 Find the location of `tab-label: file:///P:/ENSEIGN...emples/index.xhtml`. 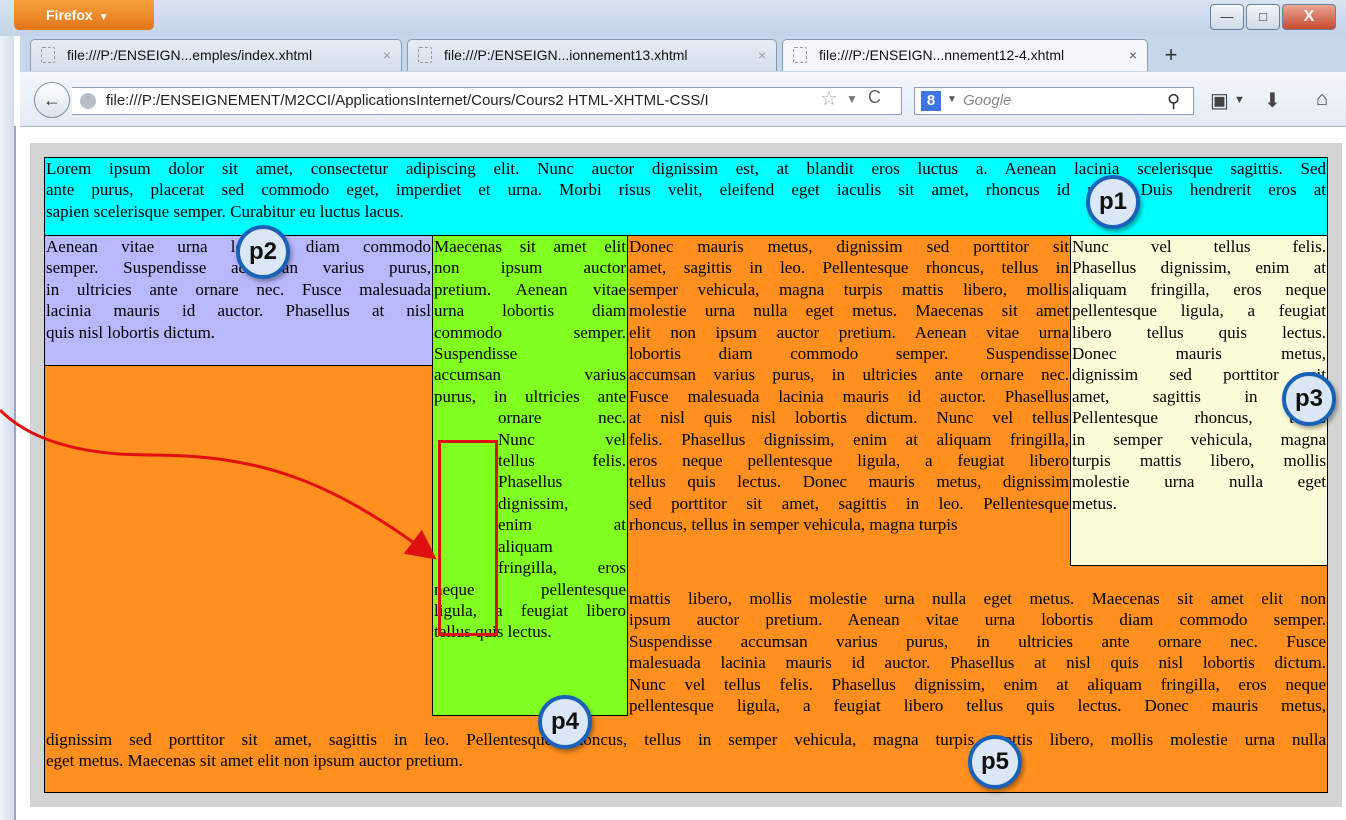

tab-label: file:///P:/ENSEIGN...emples/index.xhtml is located at coordinates (190, 55).